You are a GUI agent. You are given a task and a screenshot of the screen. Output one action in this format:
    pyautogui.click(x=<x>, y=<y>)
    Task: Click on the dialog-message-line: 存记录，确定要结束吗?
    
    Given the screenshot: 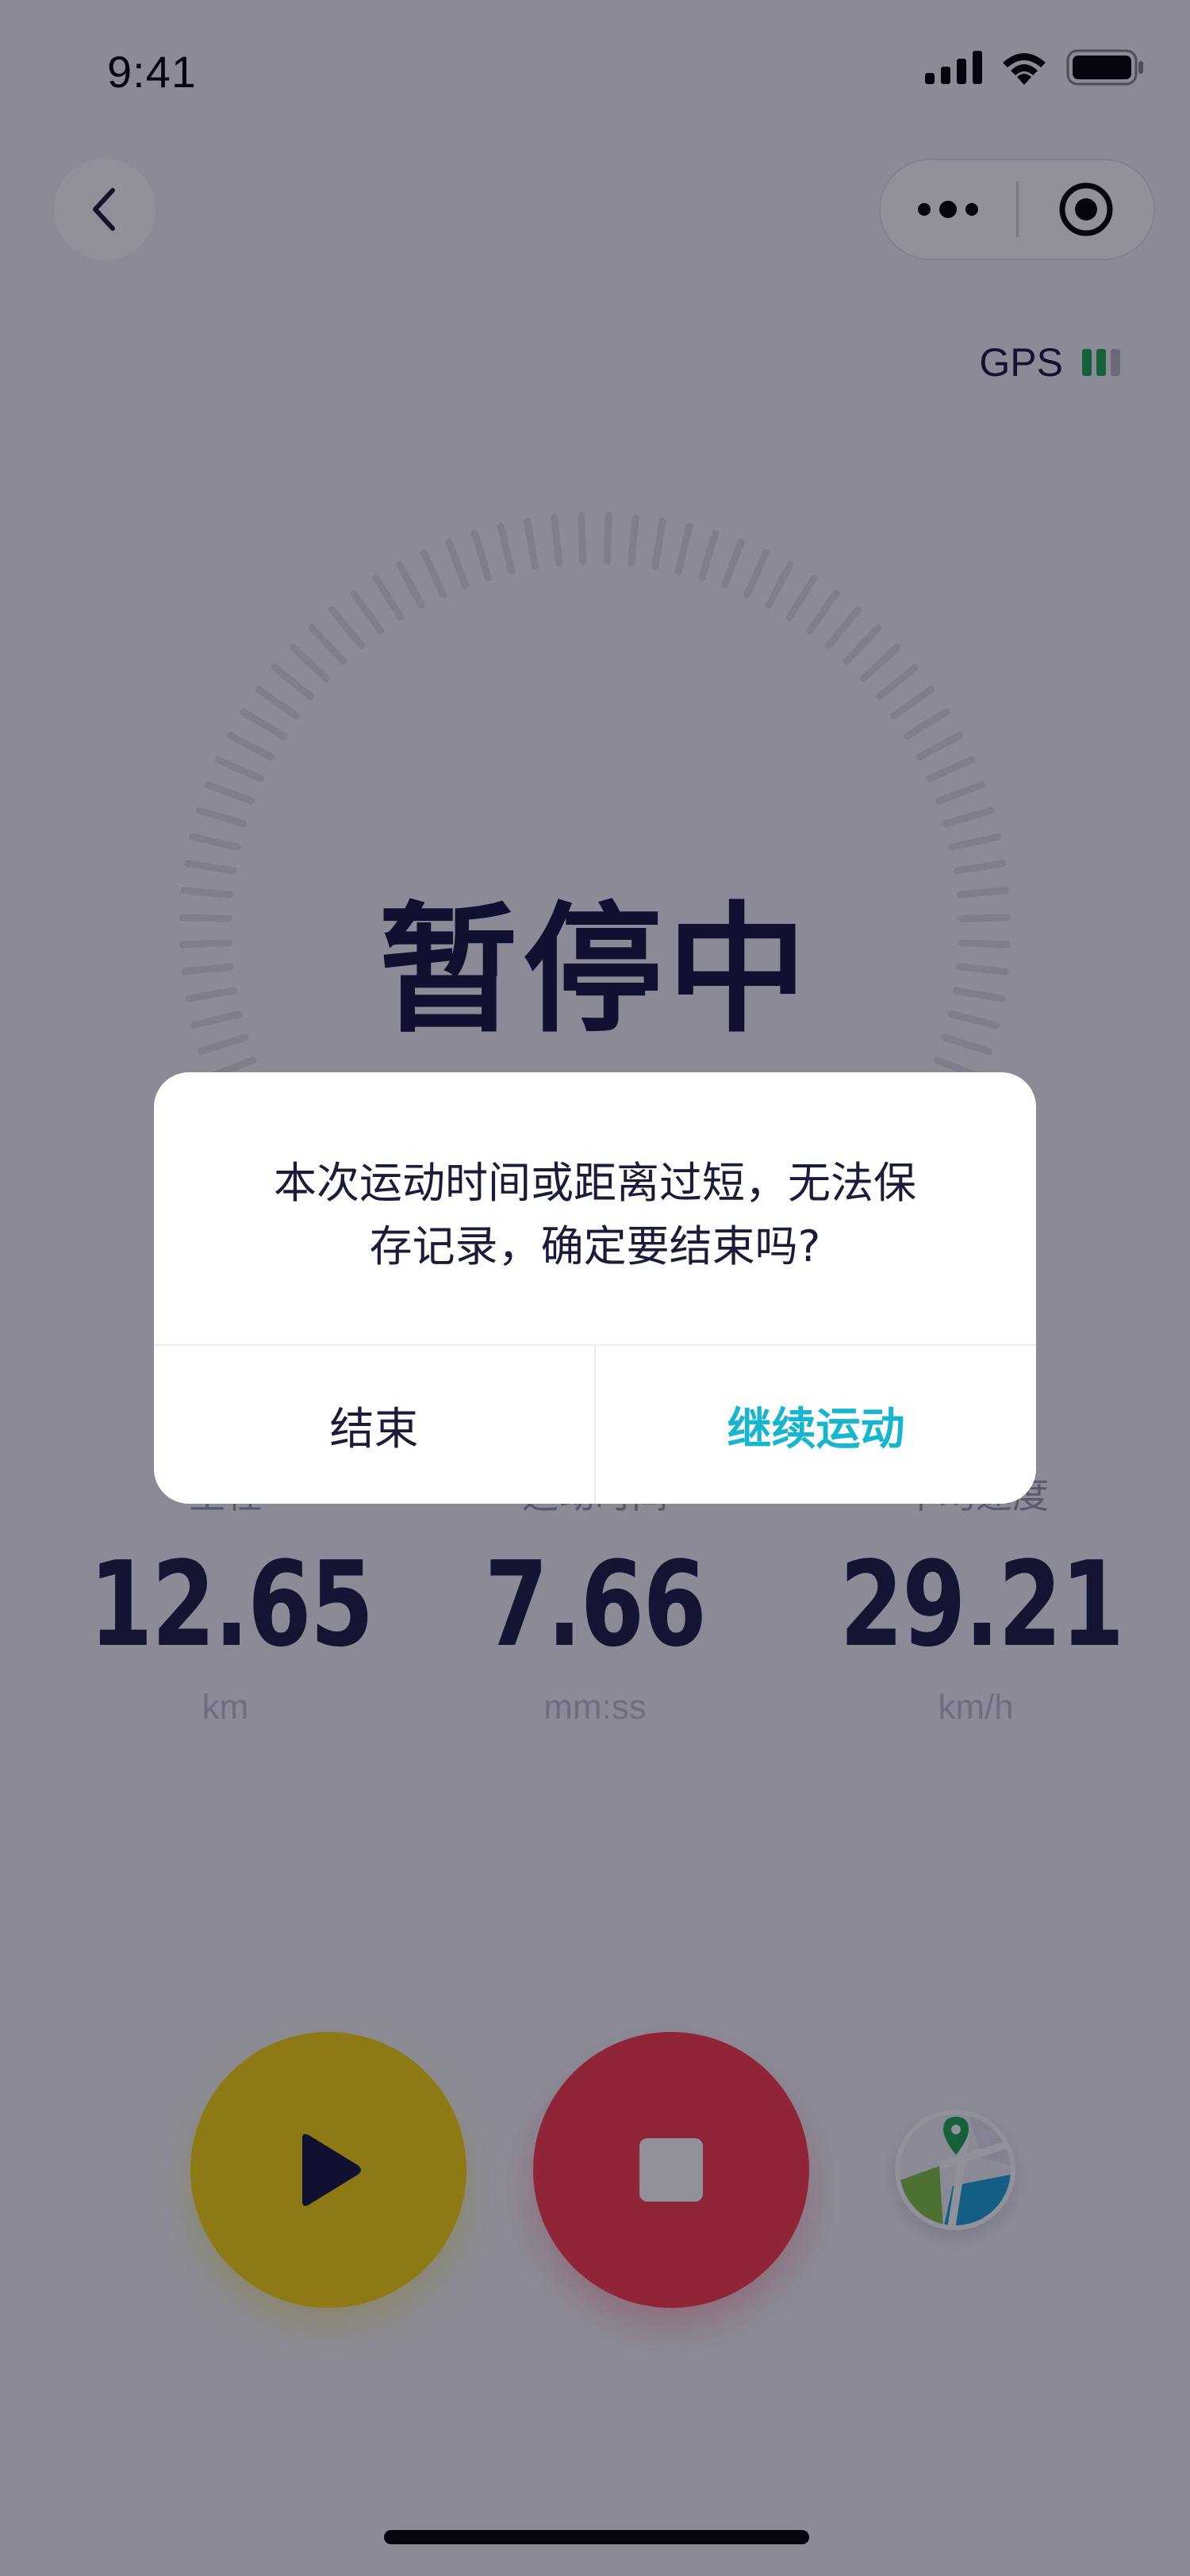 What is the action you would take?
    pyautogui.click(x=595, y=1246)
    